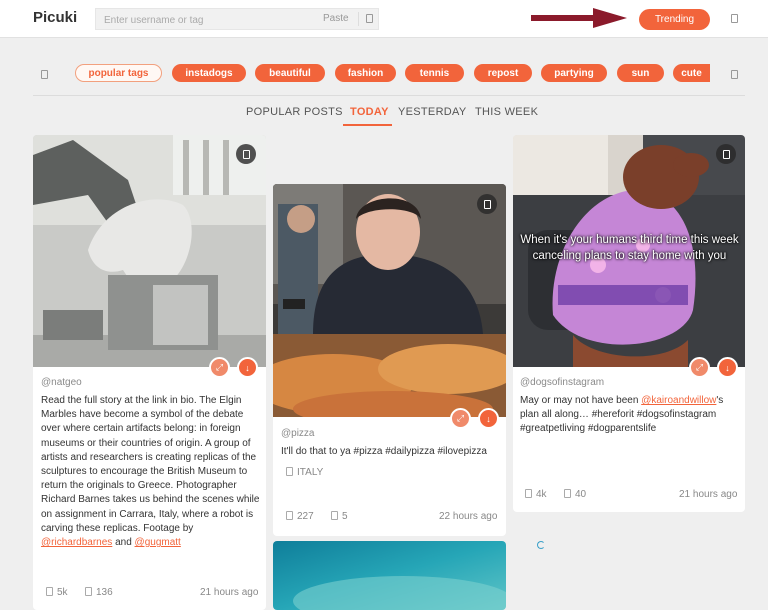 The image size is (768, 610). What do you see at coordinates (55, 17) in the screenshot?
I see `site-logo: Picuki` at bounding box center [55, 17].